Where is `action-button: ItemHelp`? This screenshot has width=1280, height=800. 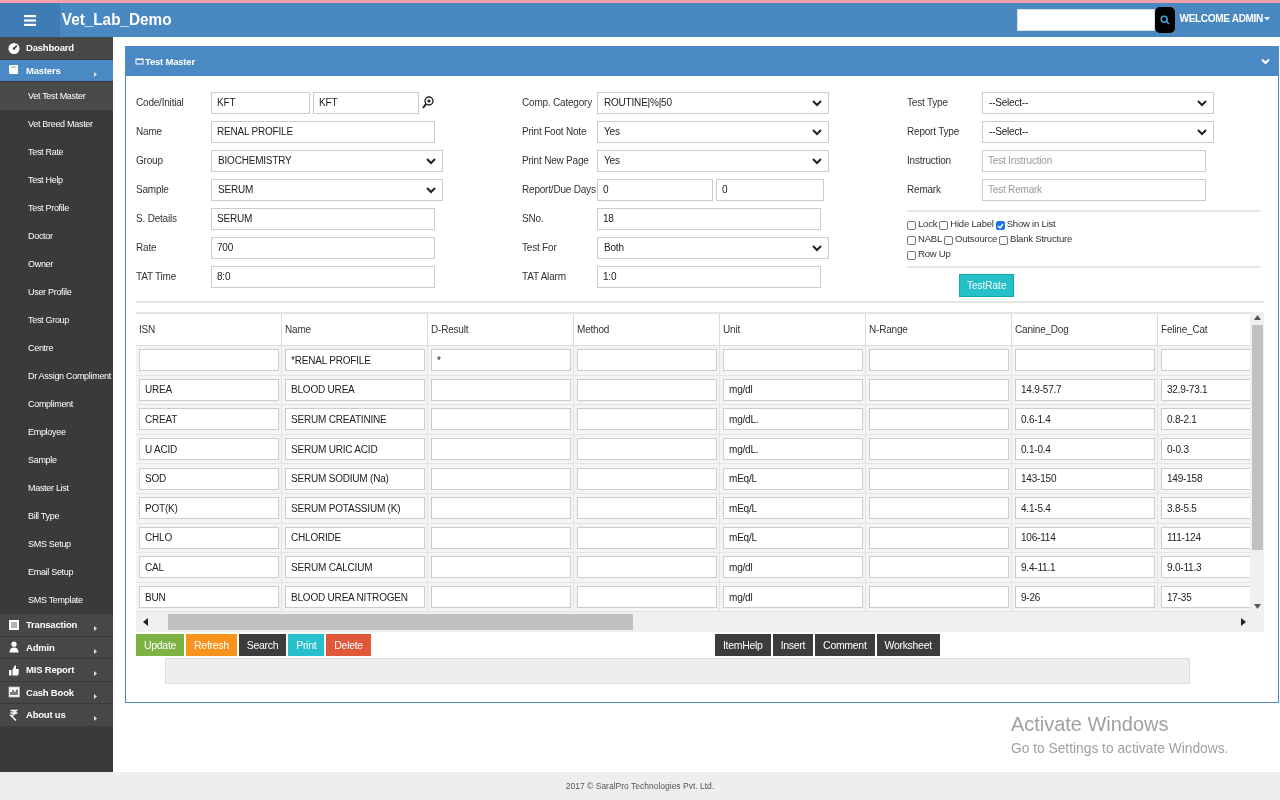
action-button: ItemHelp is located at coordinates (743, 645).